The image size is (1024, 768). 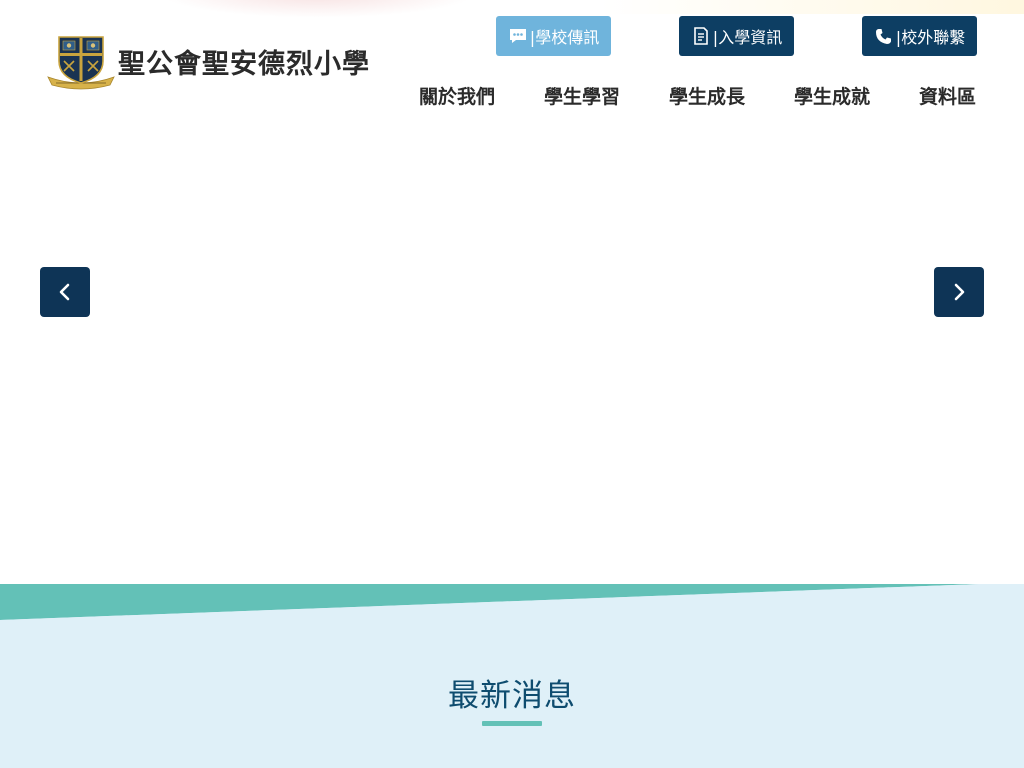 I want to click on chevron-left-icon, so click(x=64, y=292).